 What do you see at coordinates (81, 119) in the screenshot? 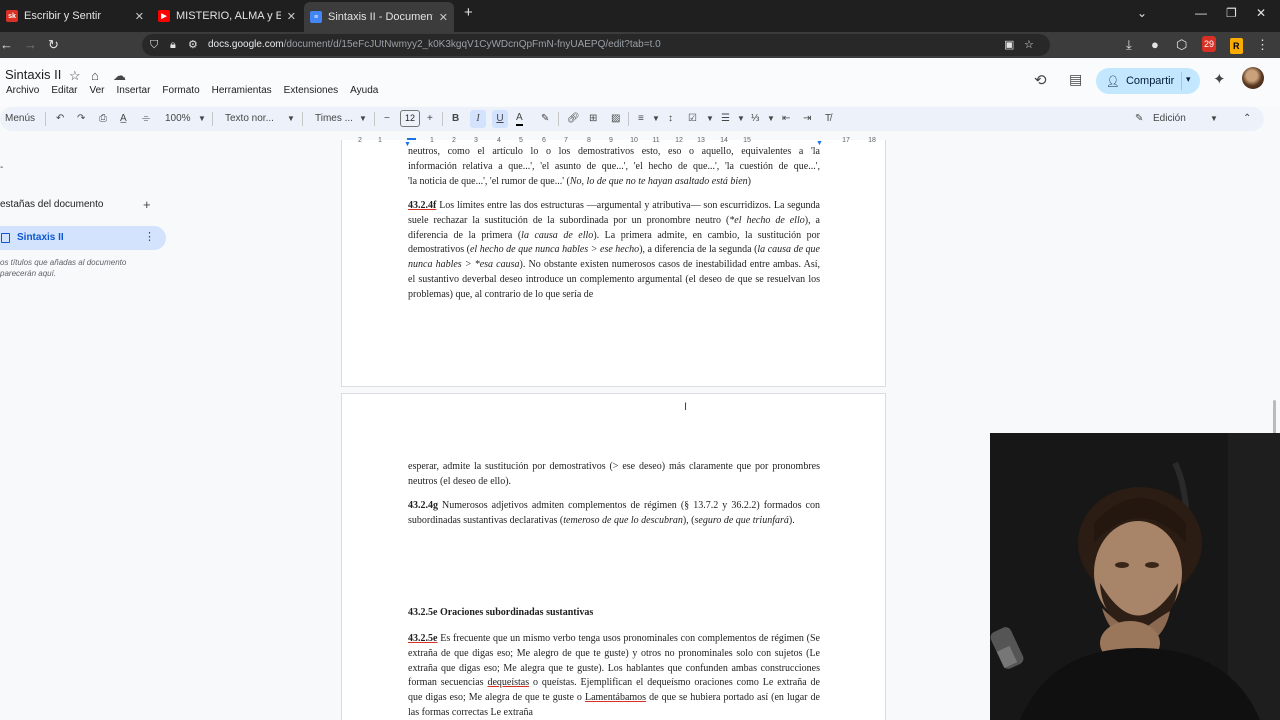
I see `redo-icon: ↷` at bounding box center [81, 119].